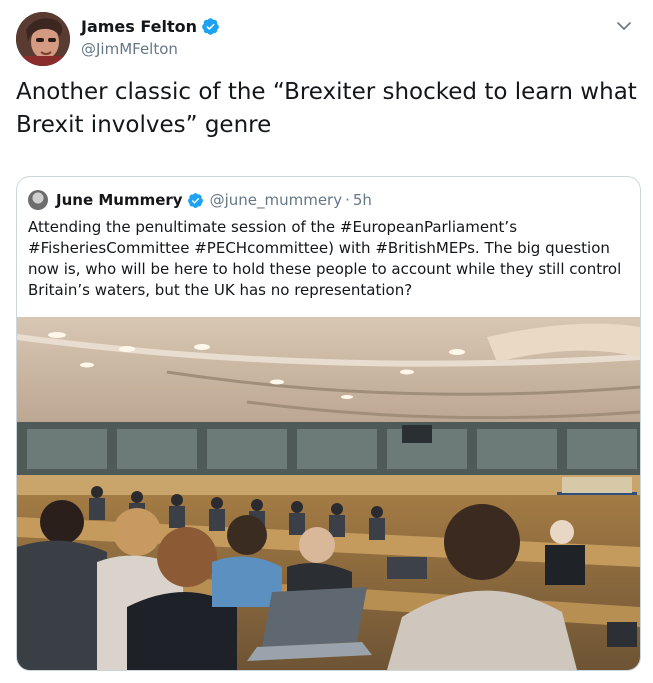 The width and height of the screenshot is (653, 683). I want to click on avatar-image, so click(43, 39).